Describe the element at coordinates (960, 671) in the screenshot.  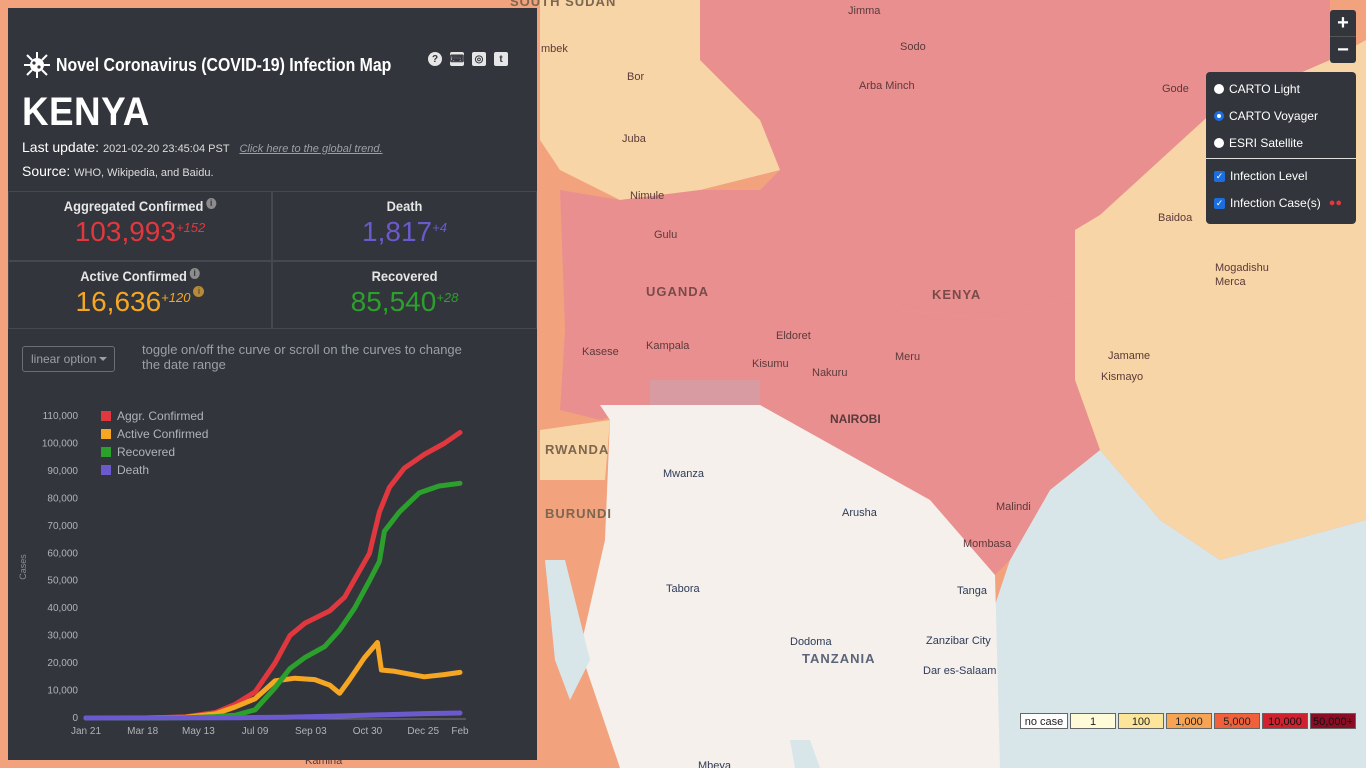
I see `place-label: Dar es-Salaam` at that location.